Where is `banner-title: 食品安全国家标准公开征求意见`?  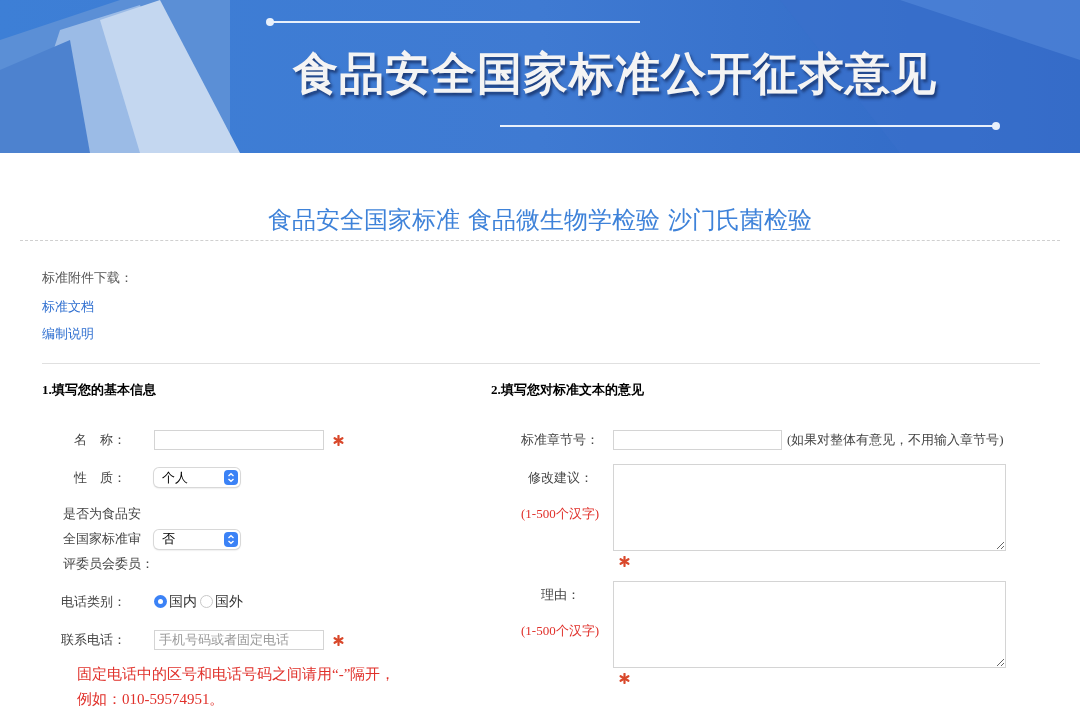 banner-title: 食品安全国家标准公开征求意见 is located at coordinates (615, 73).